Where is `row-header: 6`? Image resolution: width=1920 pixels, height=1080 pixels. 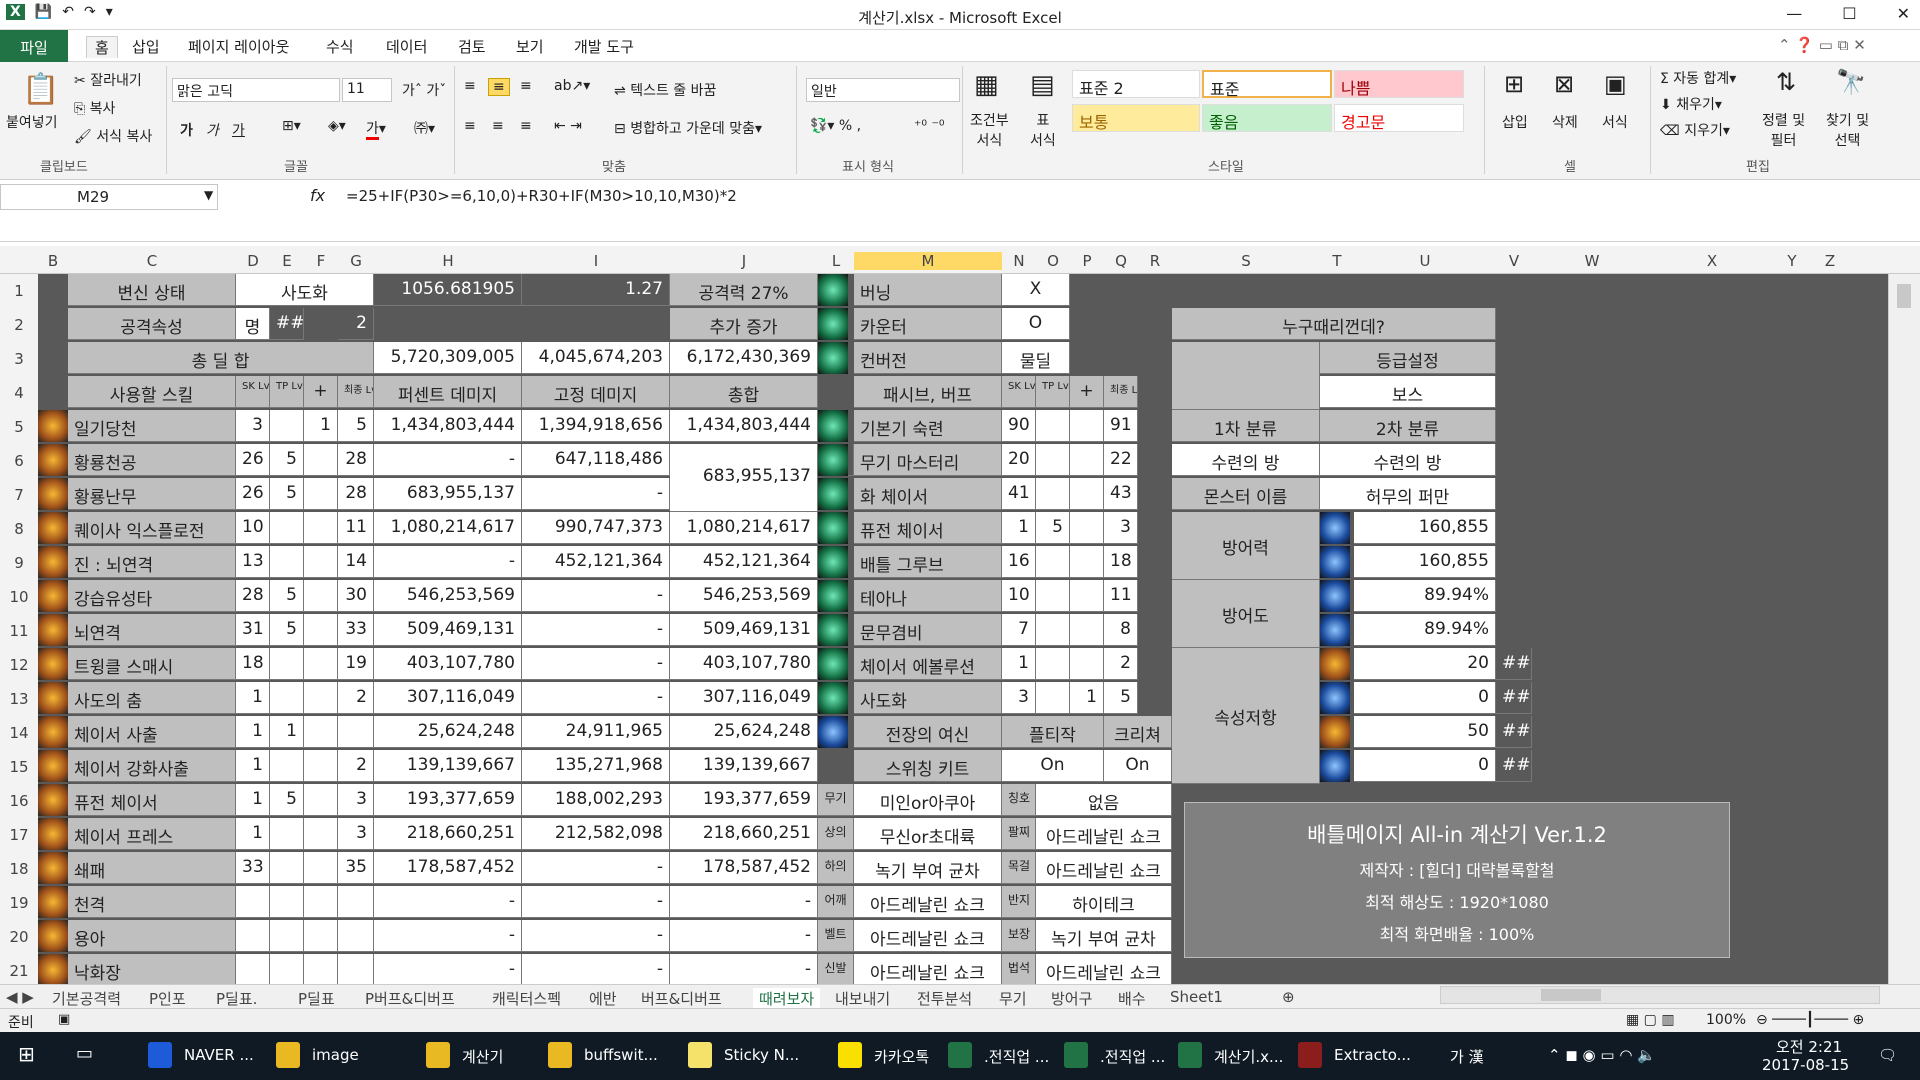 row-header: 6 is located at coordinates (19, 461).